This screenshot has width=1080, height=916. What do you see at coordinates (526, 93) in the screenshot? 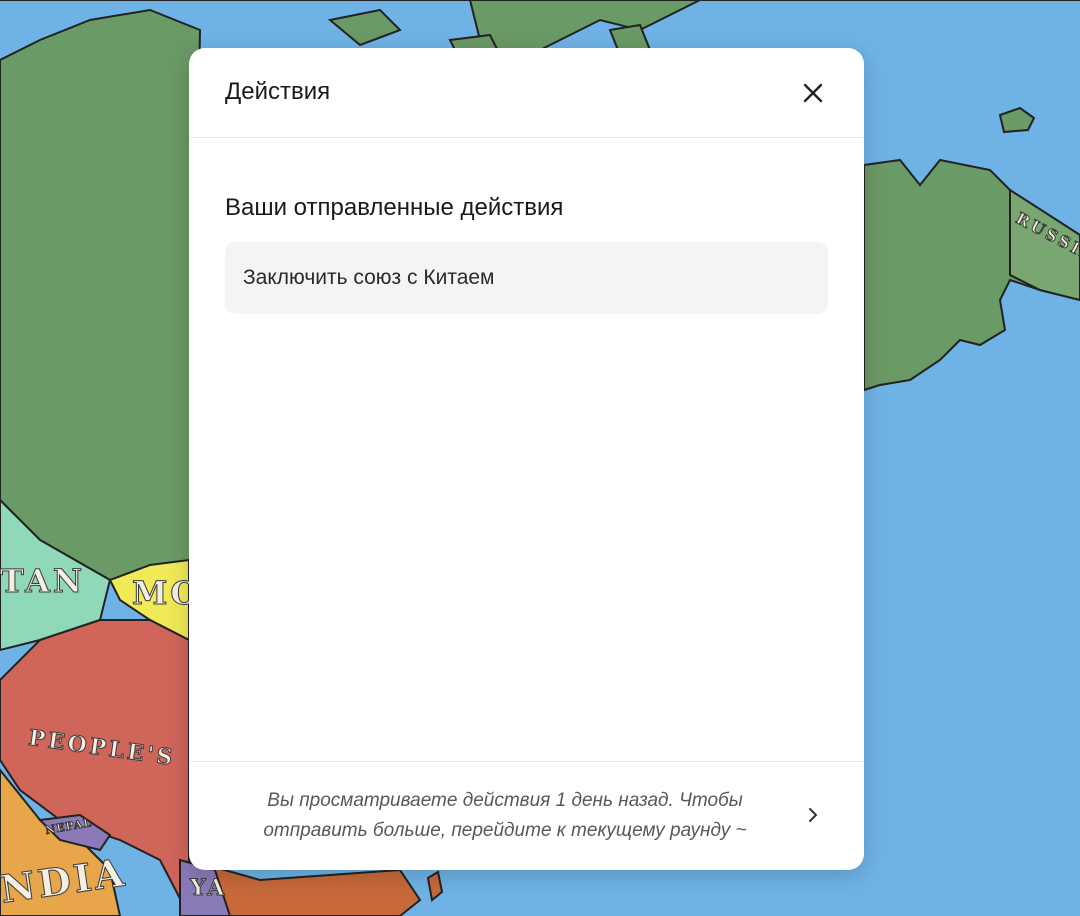
I see `dialog-header: Действия` at bounding box center [526, 93].